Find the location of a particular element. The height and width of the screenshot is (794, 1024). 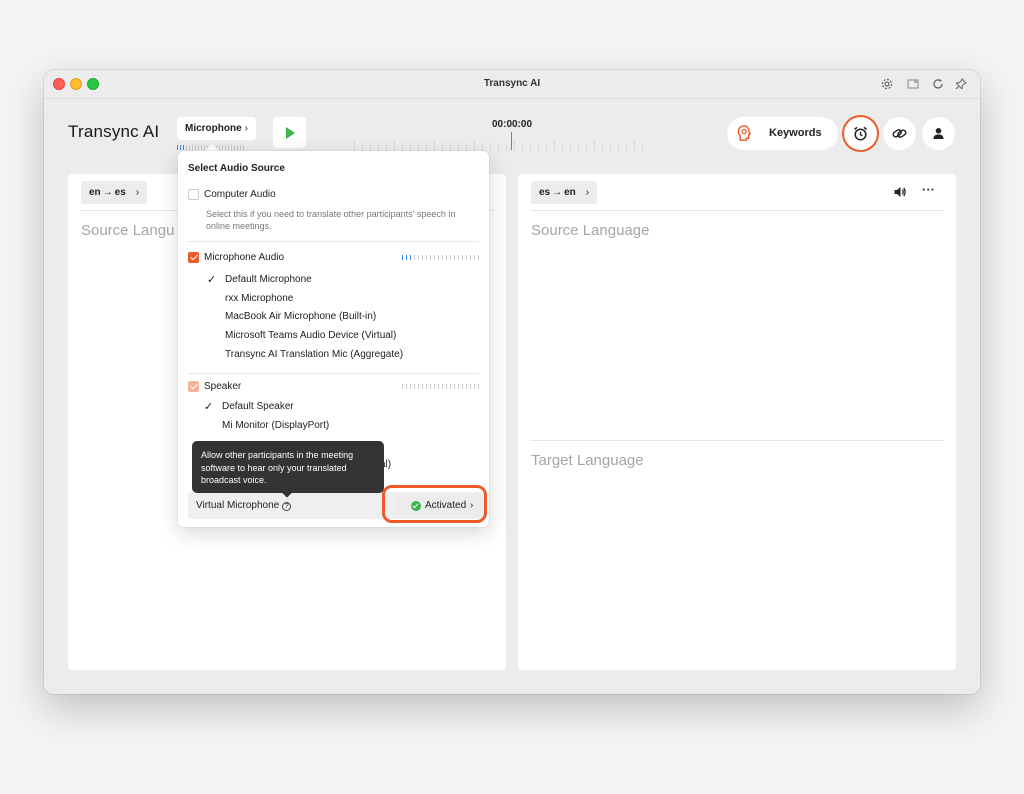

virtual-microphone-text: Virtual Microphone is located at coordinates (238, 505).